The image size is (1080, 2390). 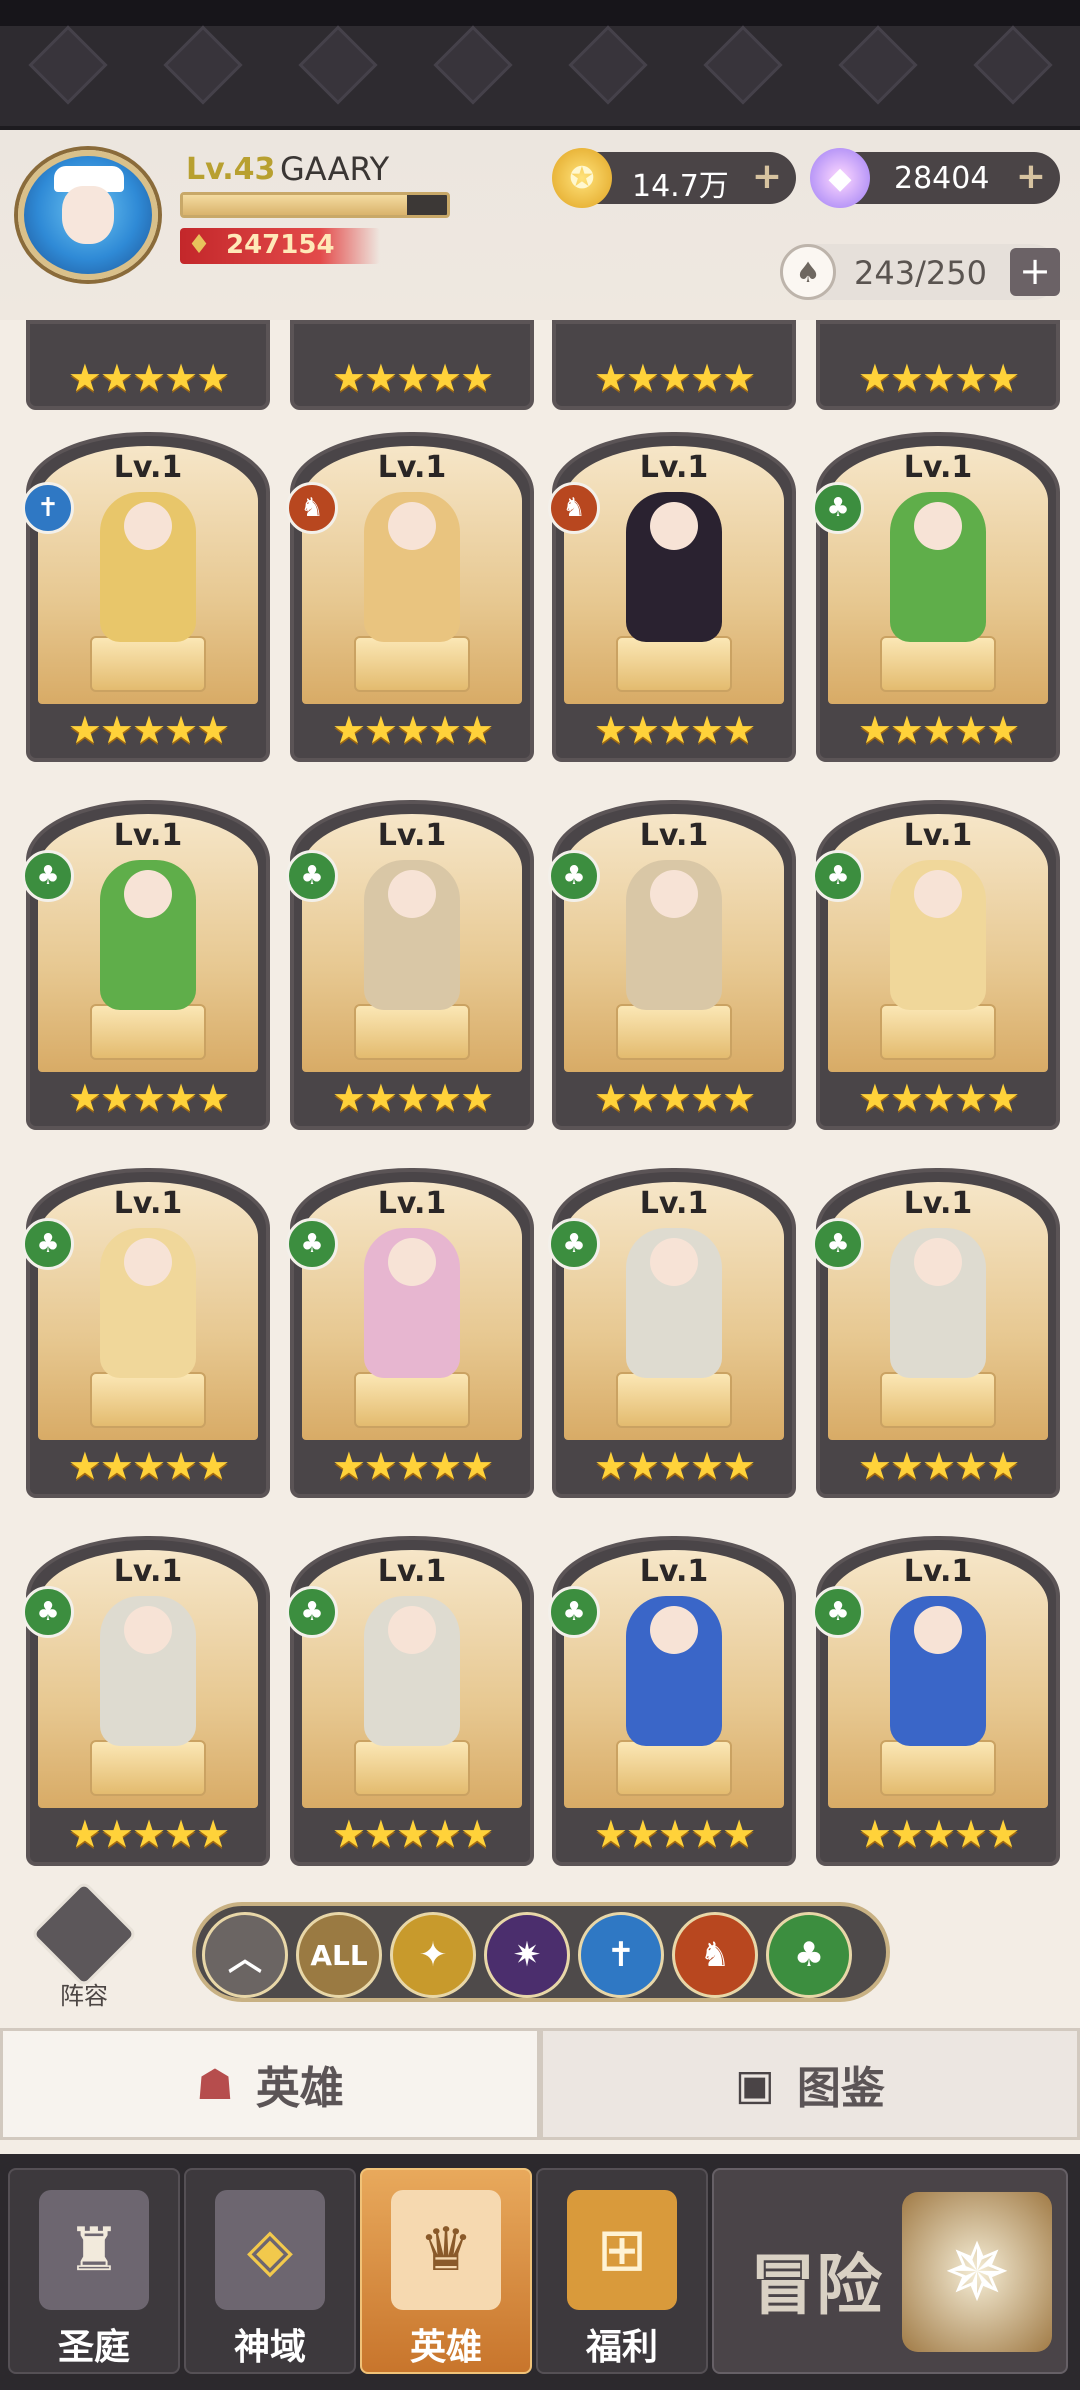 What do you see at coordinates (840, 178) in the screenshot?
I see `diamond-icon: ◆` at bounding box center [840, 178].